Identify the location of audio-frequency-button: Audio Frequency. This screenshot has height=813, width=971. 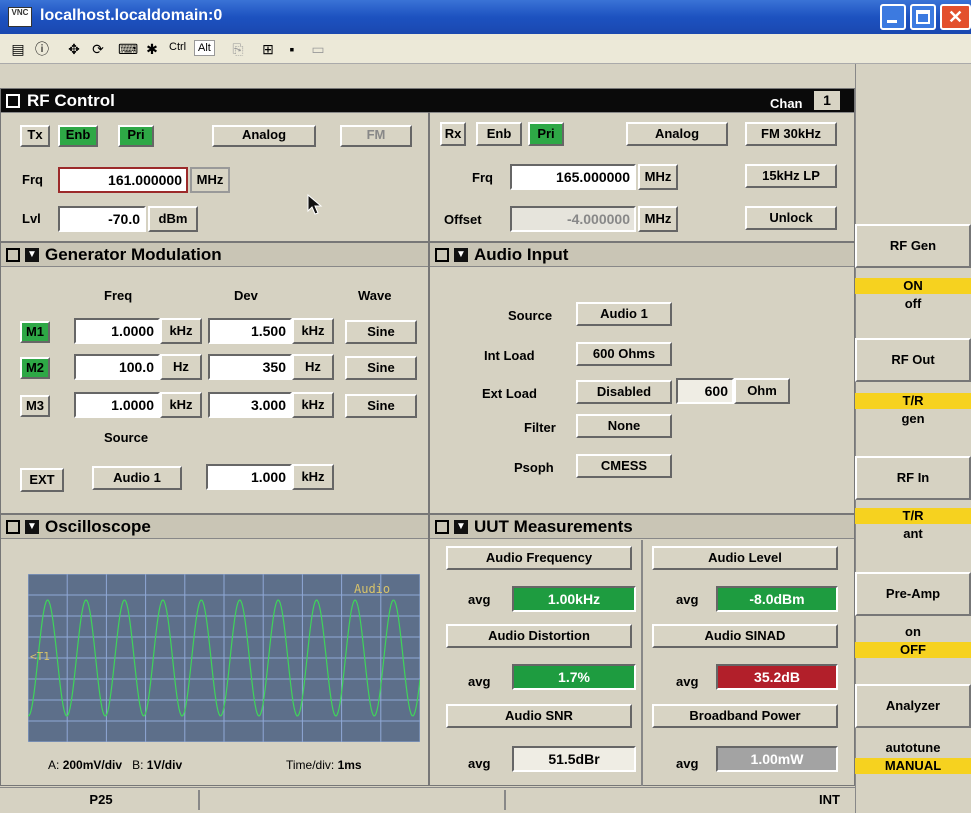
(539, 558).